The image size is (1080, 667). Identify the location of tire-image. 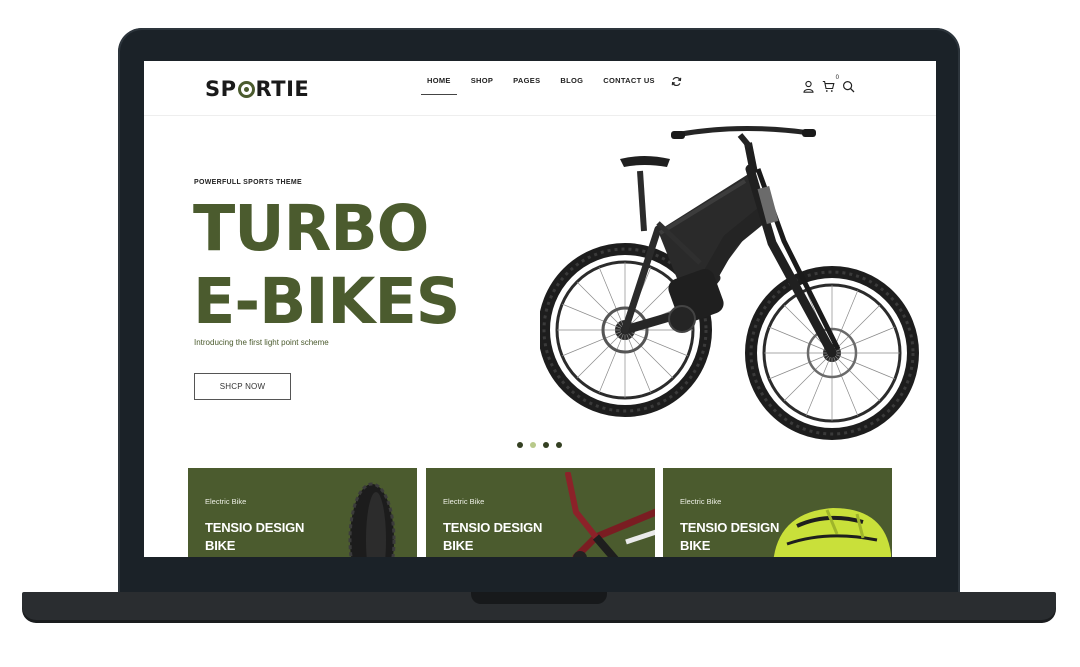
(372, 519).